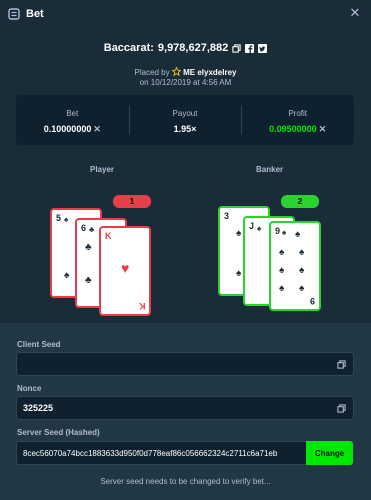 The width and height of the screenshot is (371, 500). I want to click on card-rank: 5, so click(59, 218).